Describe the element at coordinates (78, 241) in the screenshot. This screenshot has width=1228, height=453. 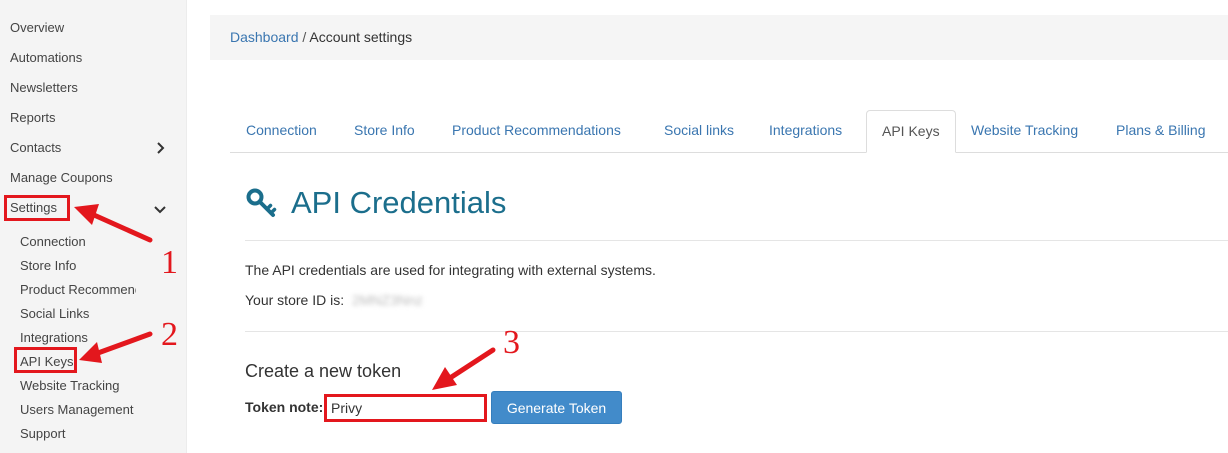
I see `sidebar-subitem-connection: Connection` at that location.